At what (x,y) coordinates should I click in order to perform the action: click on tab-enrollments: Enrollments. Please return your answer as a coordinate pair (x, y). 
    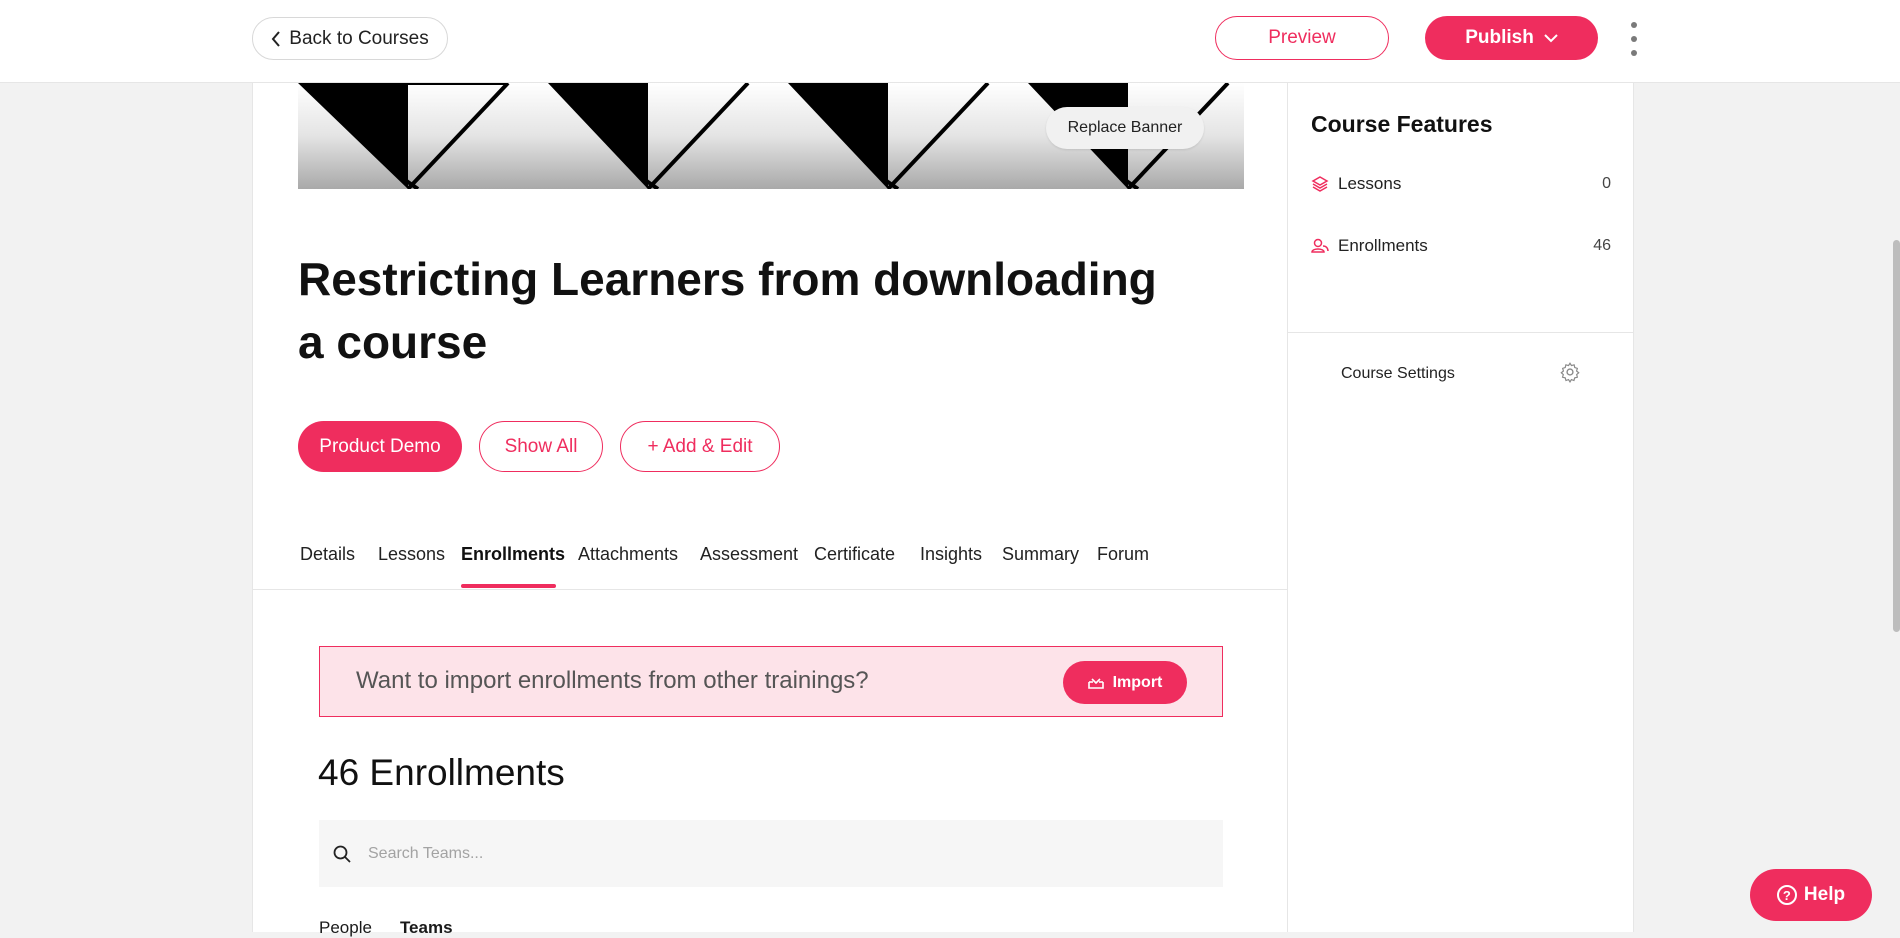
    Looking at the image, I should click on (513, 554).